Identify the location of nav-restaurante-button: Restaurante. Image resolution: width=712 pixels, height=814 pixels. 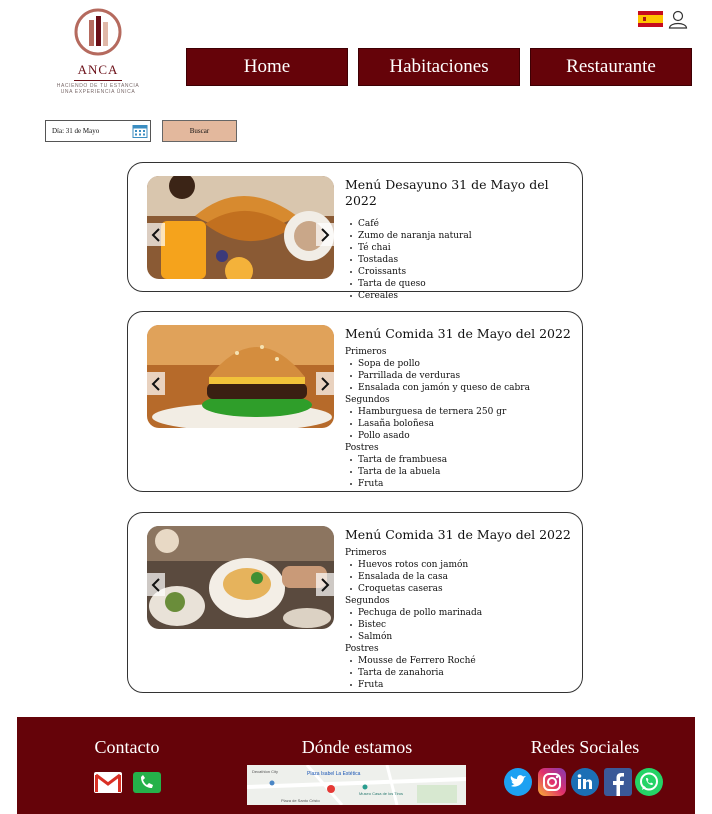
(611, 67).